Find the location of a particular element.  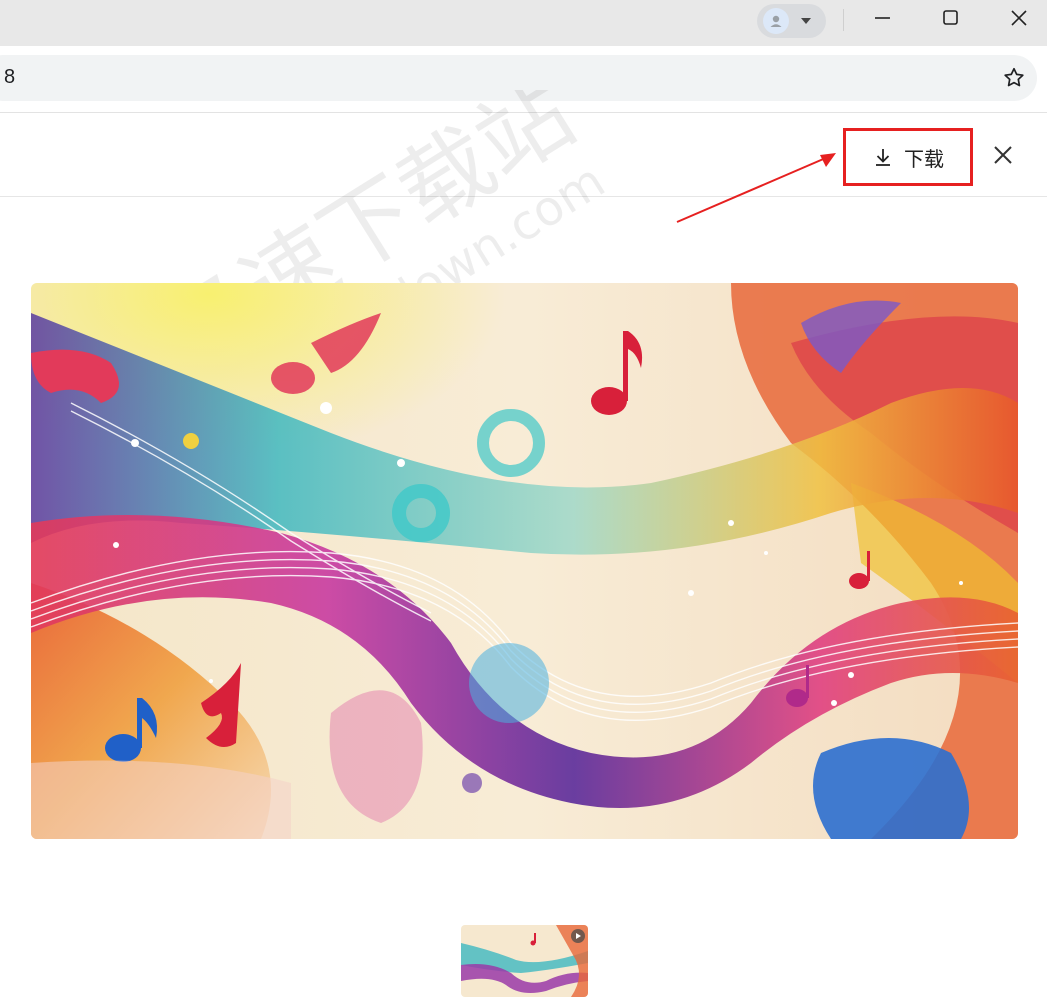

close-viewer-button is located at coordinates (1003, 155).